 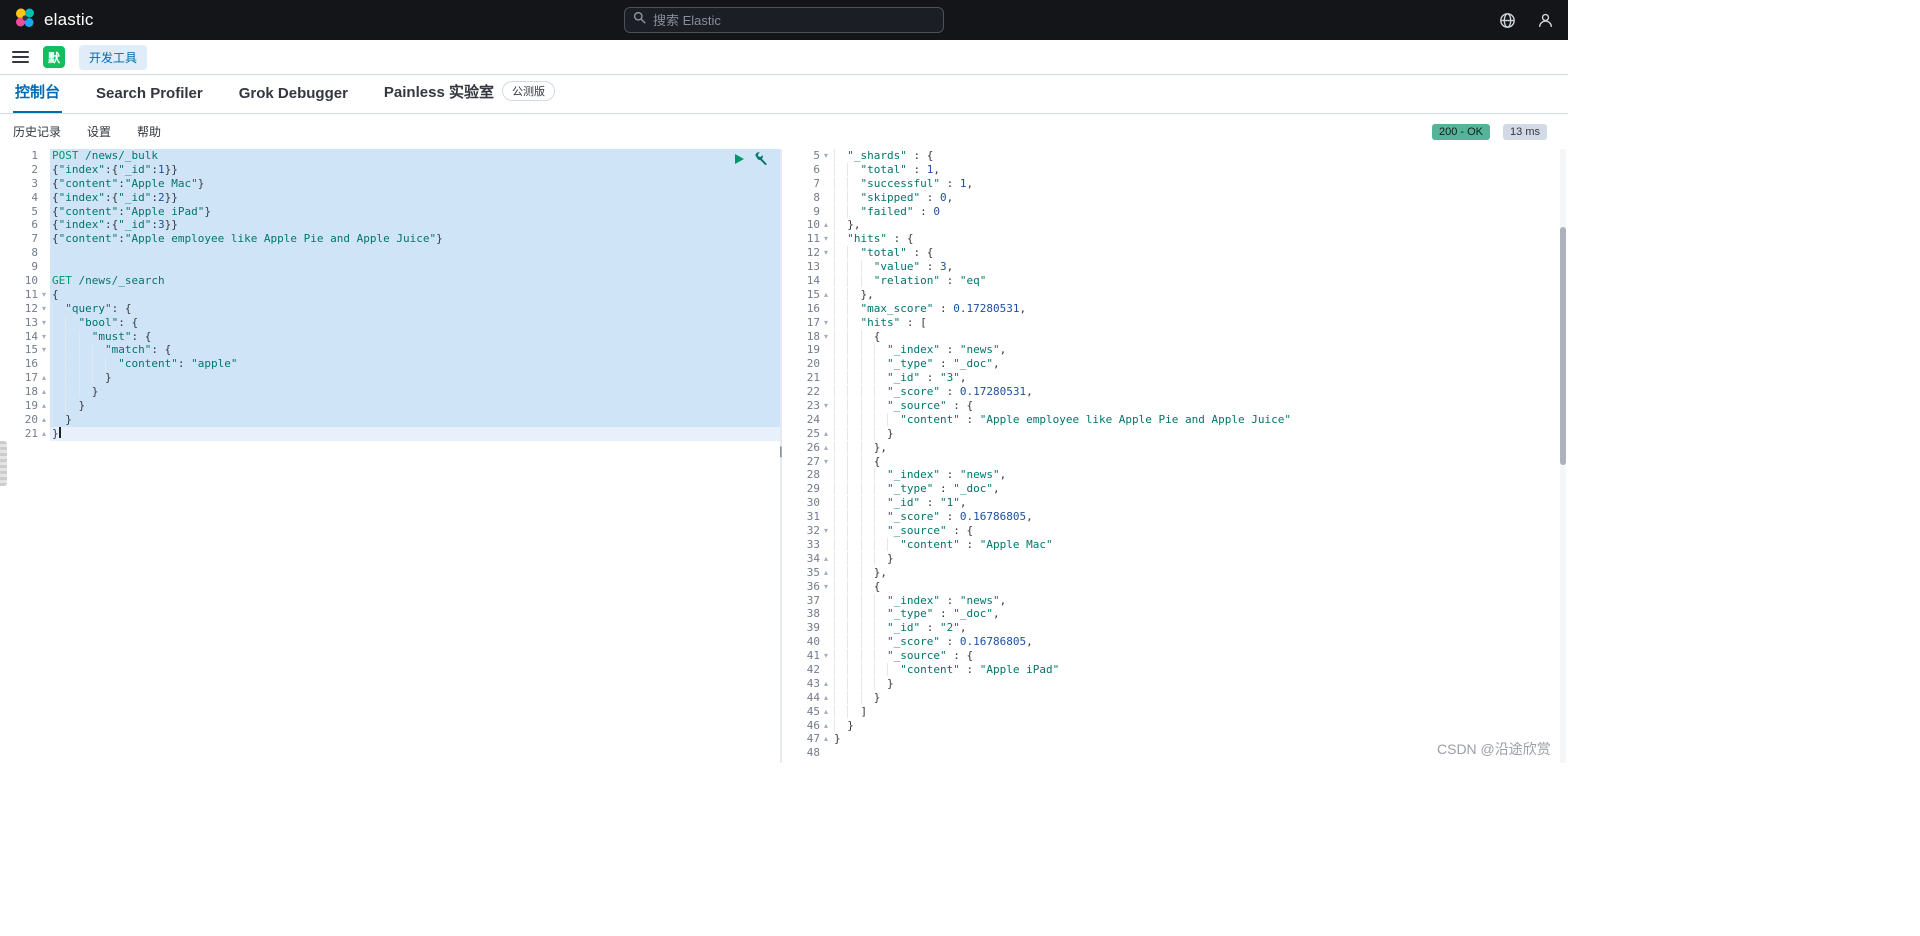 I want to click on space-avatar: 默, so click(x=54, y=57).